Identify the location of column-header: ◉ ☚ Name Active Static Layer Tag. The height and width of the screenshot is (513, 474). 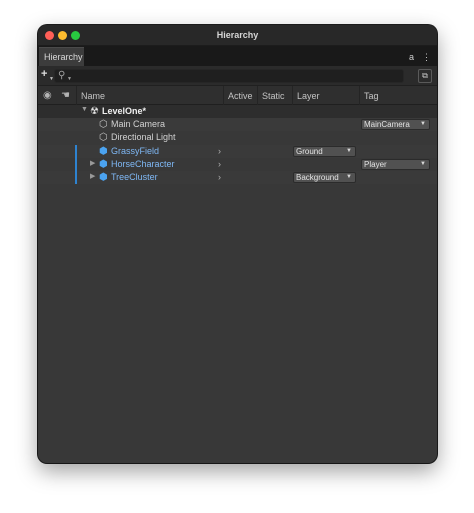
(237, 95).